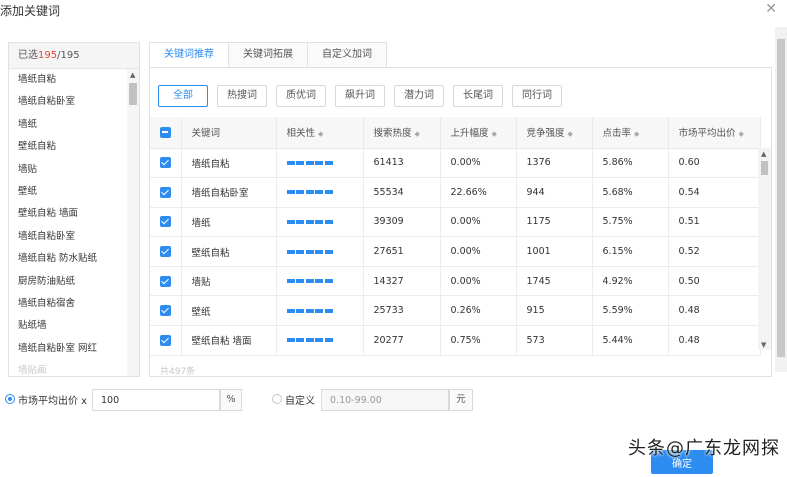 The height and width of the screenshot is (477, 787). Describe the element at coordinates (385, 400) in the screenshot. I see `custom-bid-input` at that location.